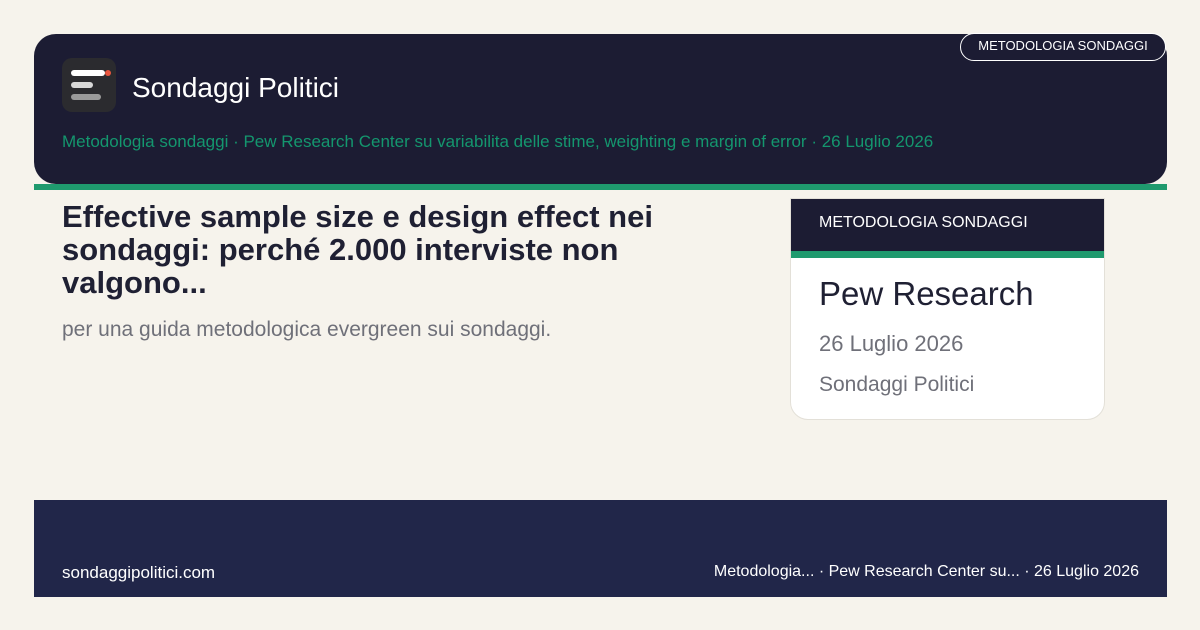 The width and height of the screenshot is (1200, 630). Describe the element at coordinates (926, 293) in the screenshot. I see `card-source: Pew Research` at that location.